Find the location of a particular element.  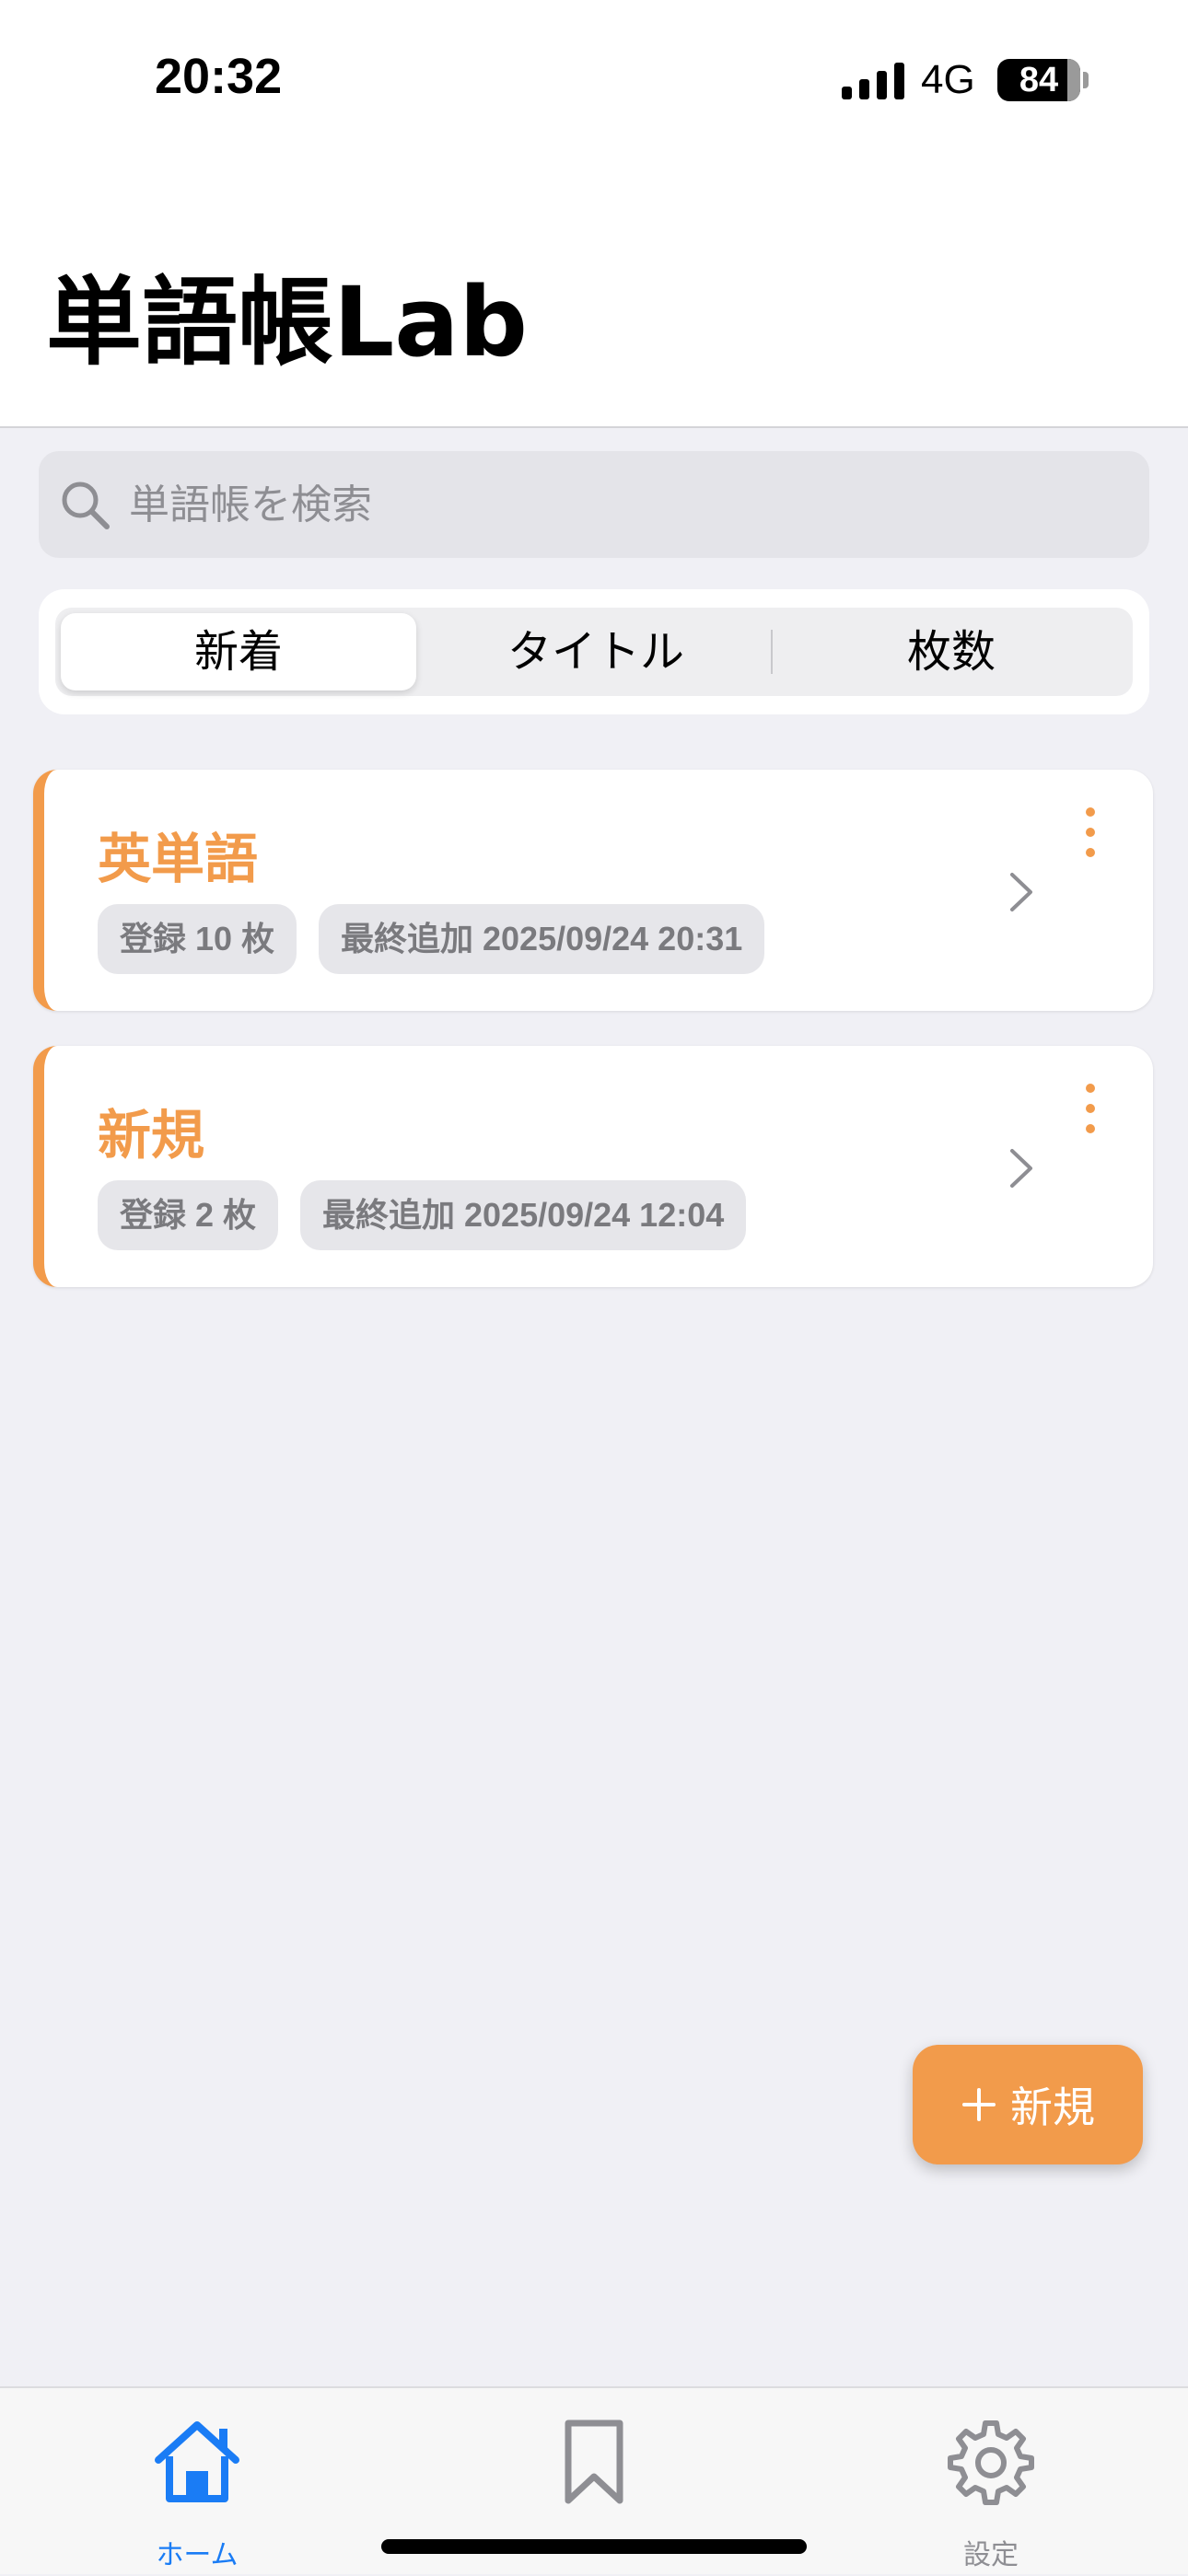

deck-last-added-chip: 最終追加 2025/09/24 12:04 is located at coordinates (523, 1215).